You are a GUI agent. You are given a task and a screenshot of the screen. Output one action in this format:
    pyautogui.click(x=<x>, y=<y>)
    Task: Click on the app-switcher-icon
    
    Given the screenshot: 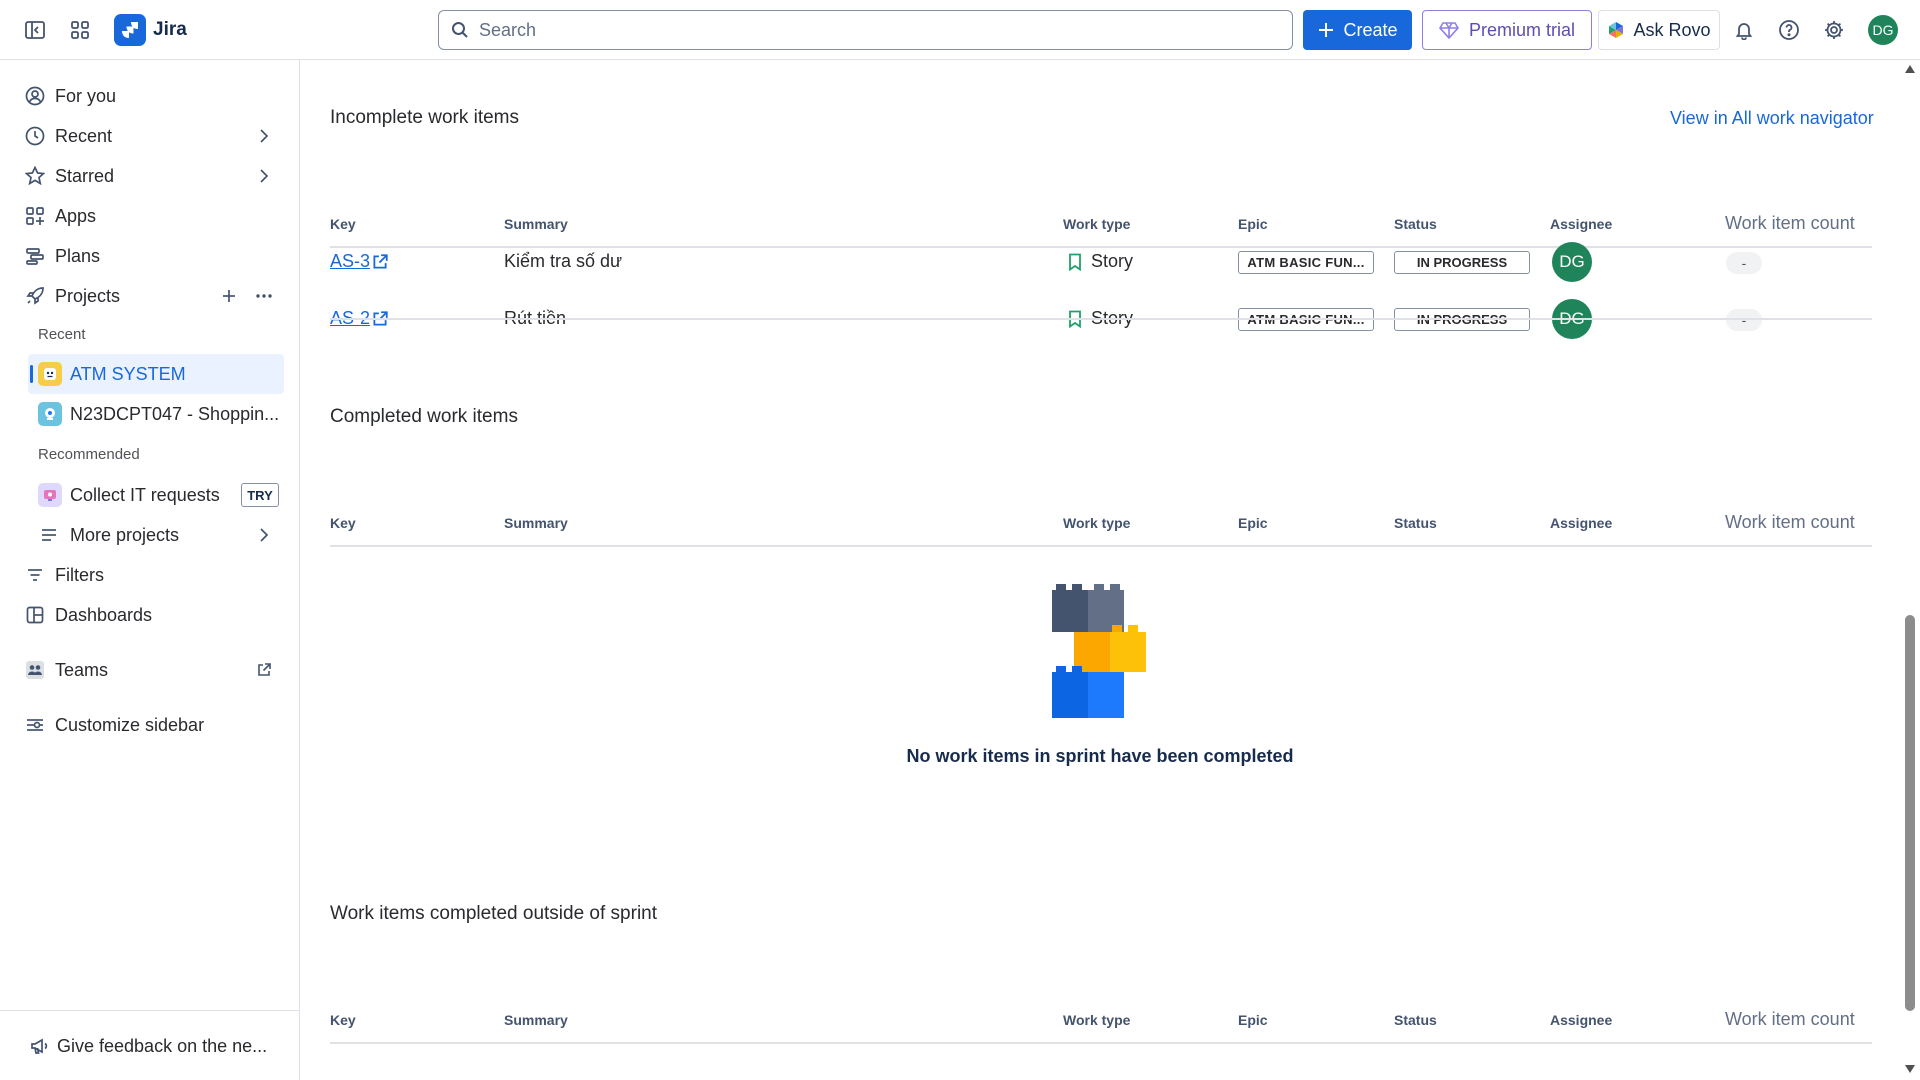 What is the action you would take?
    pyautogui.click(x=80, y=30)
    